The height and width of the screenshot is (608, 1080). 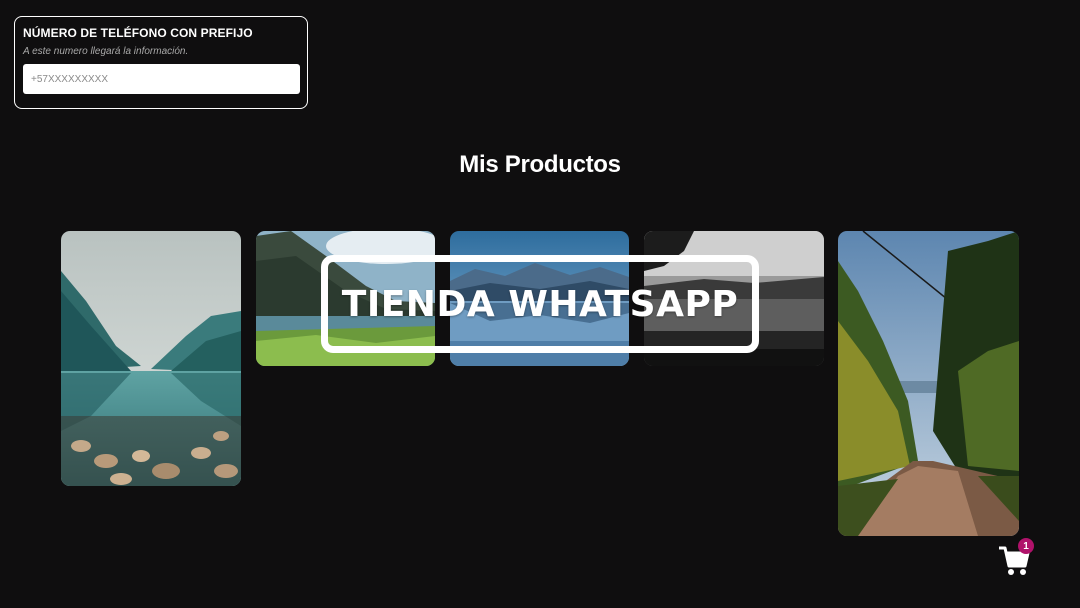 What do you see at coordinates (138, 33) in the screenshot?
I see `phone-form-title: NÚMERO DE TELÉFONO CON PREFIJO` at bounding box center [138, 33].